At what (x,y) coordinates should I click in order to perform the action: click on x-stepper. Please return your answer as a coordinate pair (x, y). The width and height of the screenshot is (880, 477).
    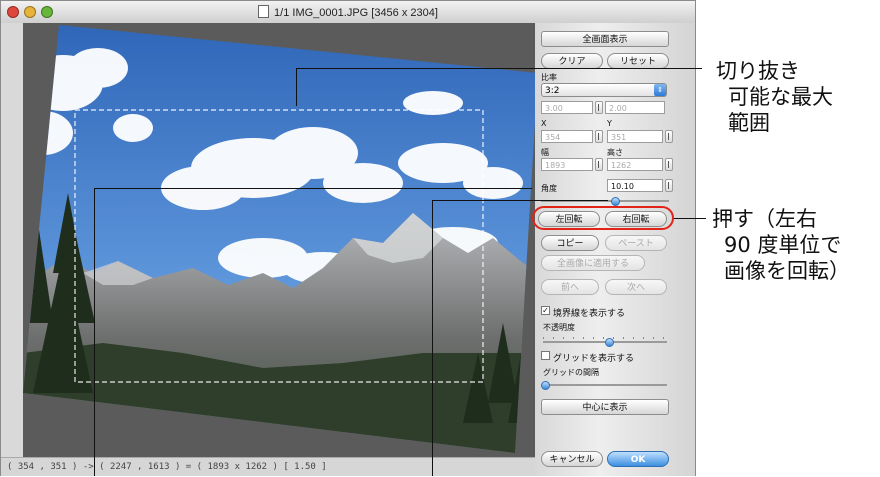
    Looking at the image, I should click on (599, 136).